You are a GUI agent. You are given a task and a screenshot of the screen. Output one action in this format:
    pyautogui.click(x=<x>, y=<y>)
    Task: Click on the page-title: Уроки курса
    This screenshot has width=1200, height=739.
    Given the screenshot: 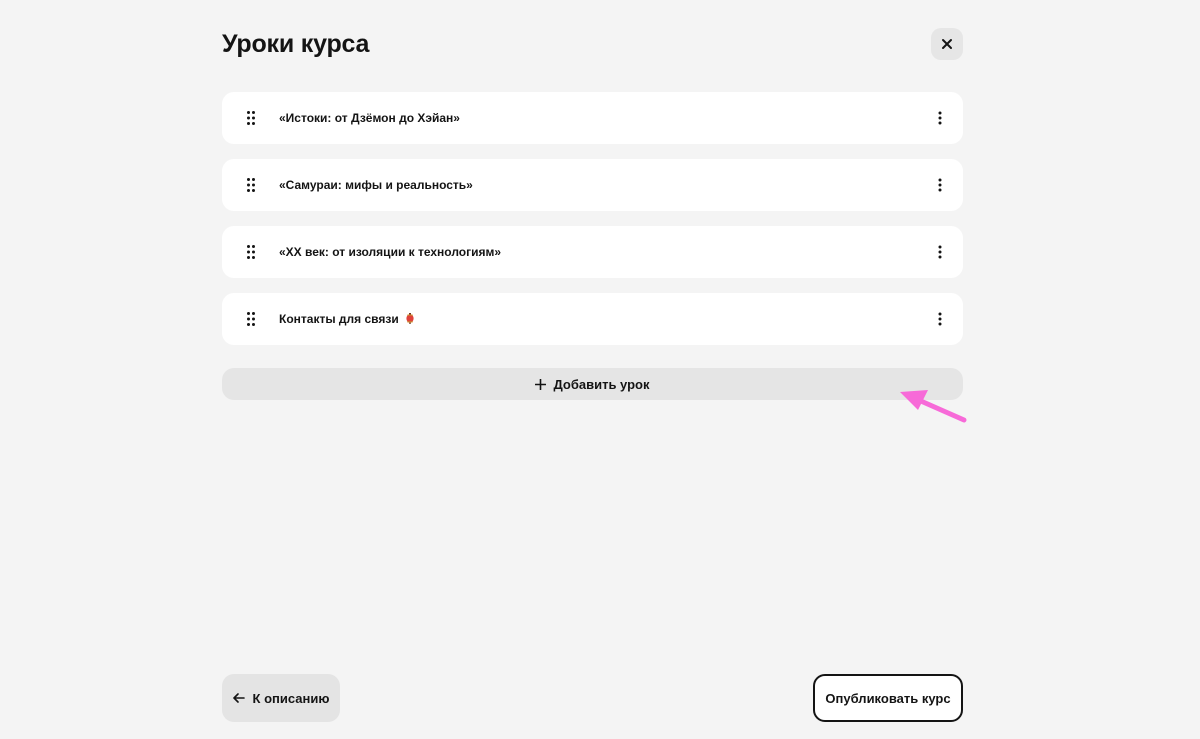 What is the action you would take?
    pyautogui.click(x=296, y=44)
    